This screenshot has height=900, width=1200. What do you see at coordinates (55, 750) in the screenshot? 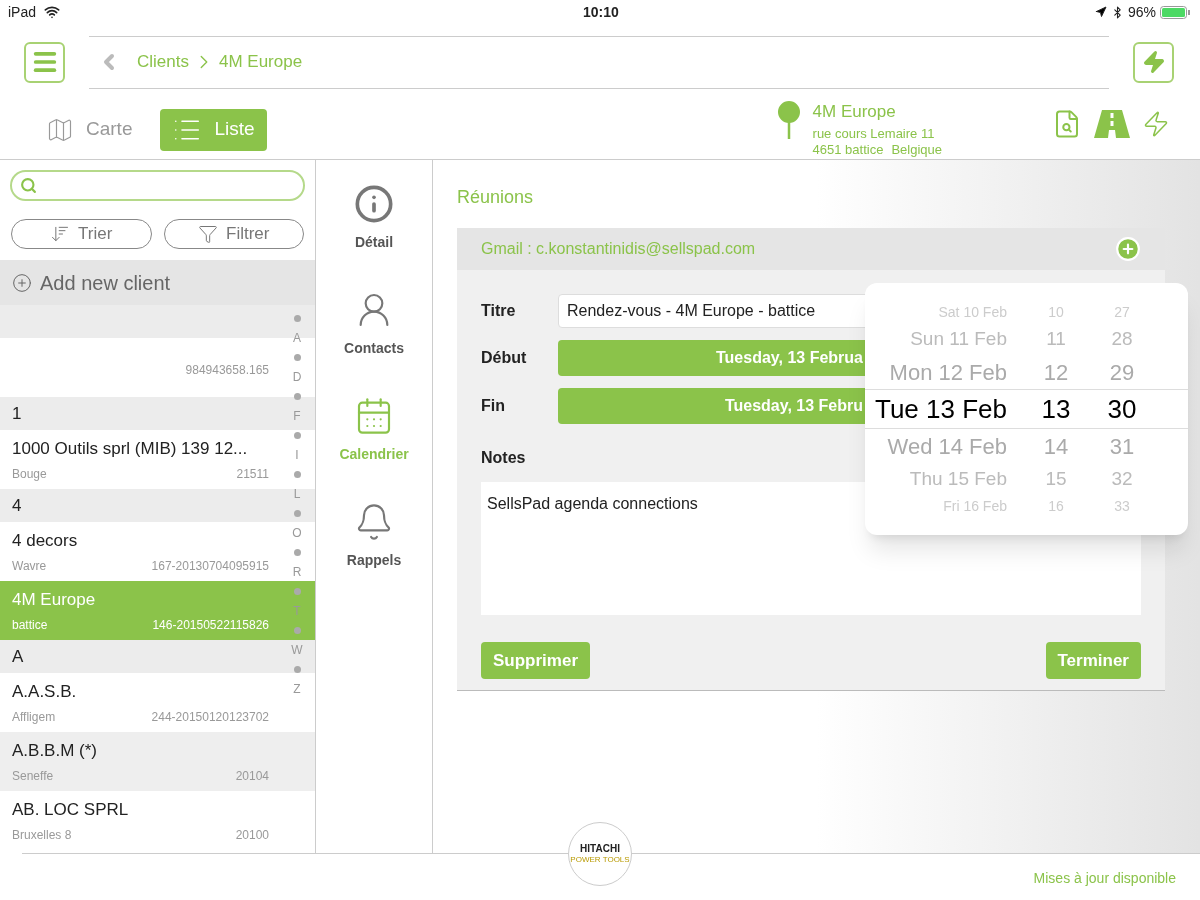
I see `client-name: A.B.B.M (*)` at bounding box center [55, 750].